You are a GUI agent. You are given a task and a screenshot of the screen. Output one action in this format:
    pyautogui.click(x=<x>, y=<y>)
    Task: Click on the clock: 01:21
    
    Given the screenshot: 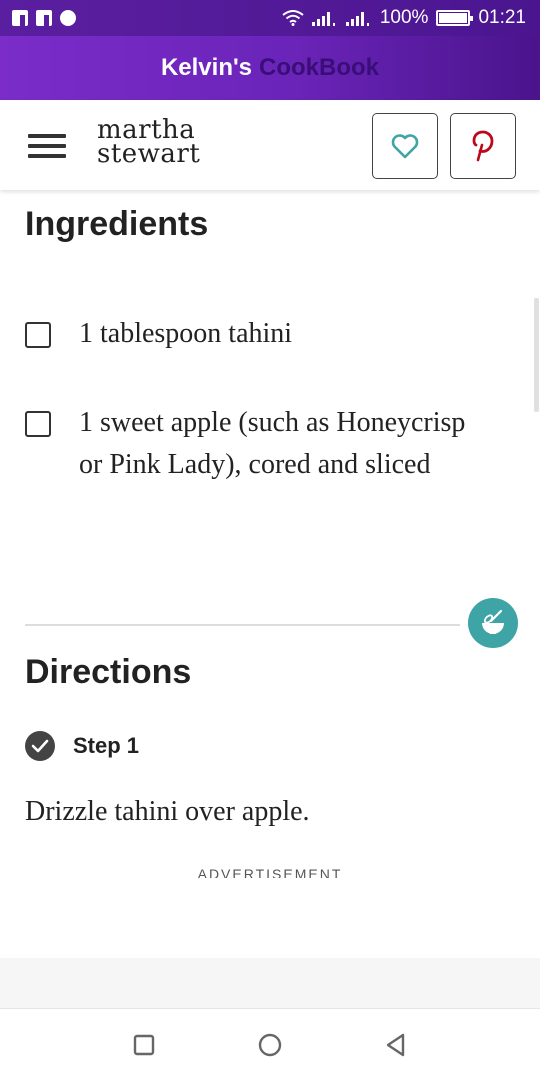 What is the action you would take?
    pyautogui.click(x=502, y=17)
    